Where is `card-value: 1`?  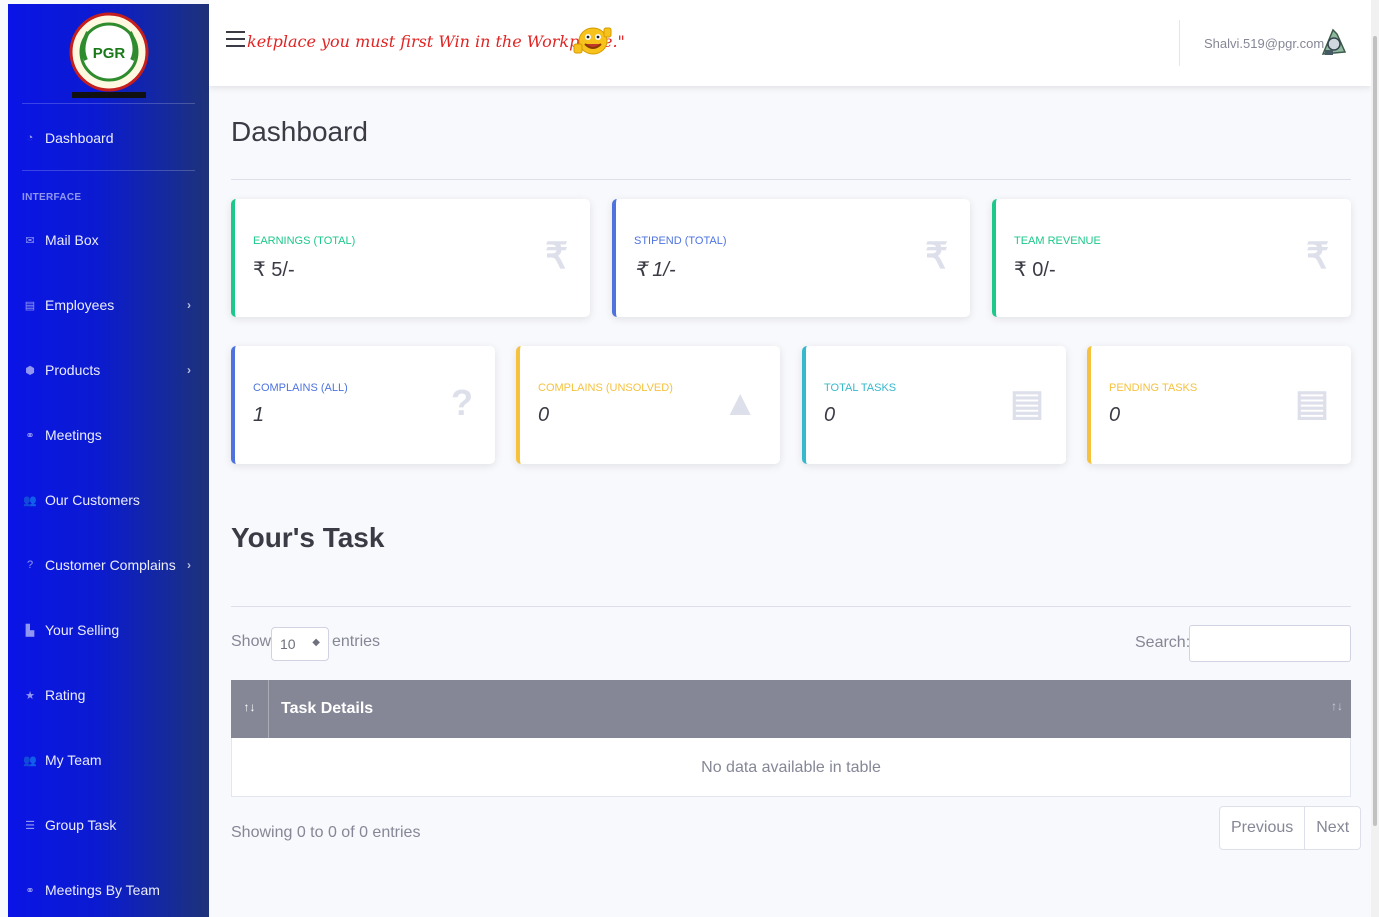
card-value: 1 is located at coordinates (259, 415).